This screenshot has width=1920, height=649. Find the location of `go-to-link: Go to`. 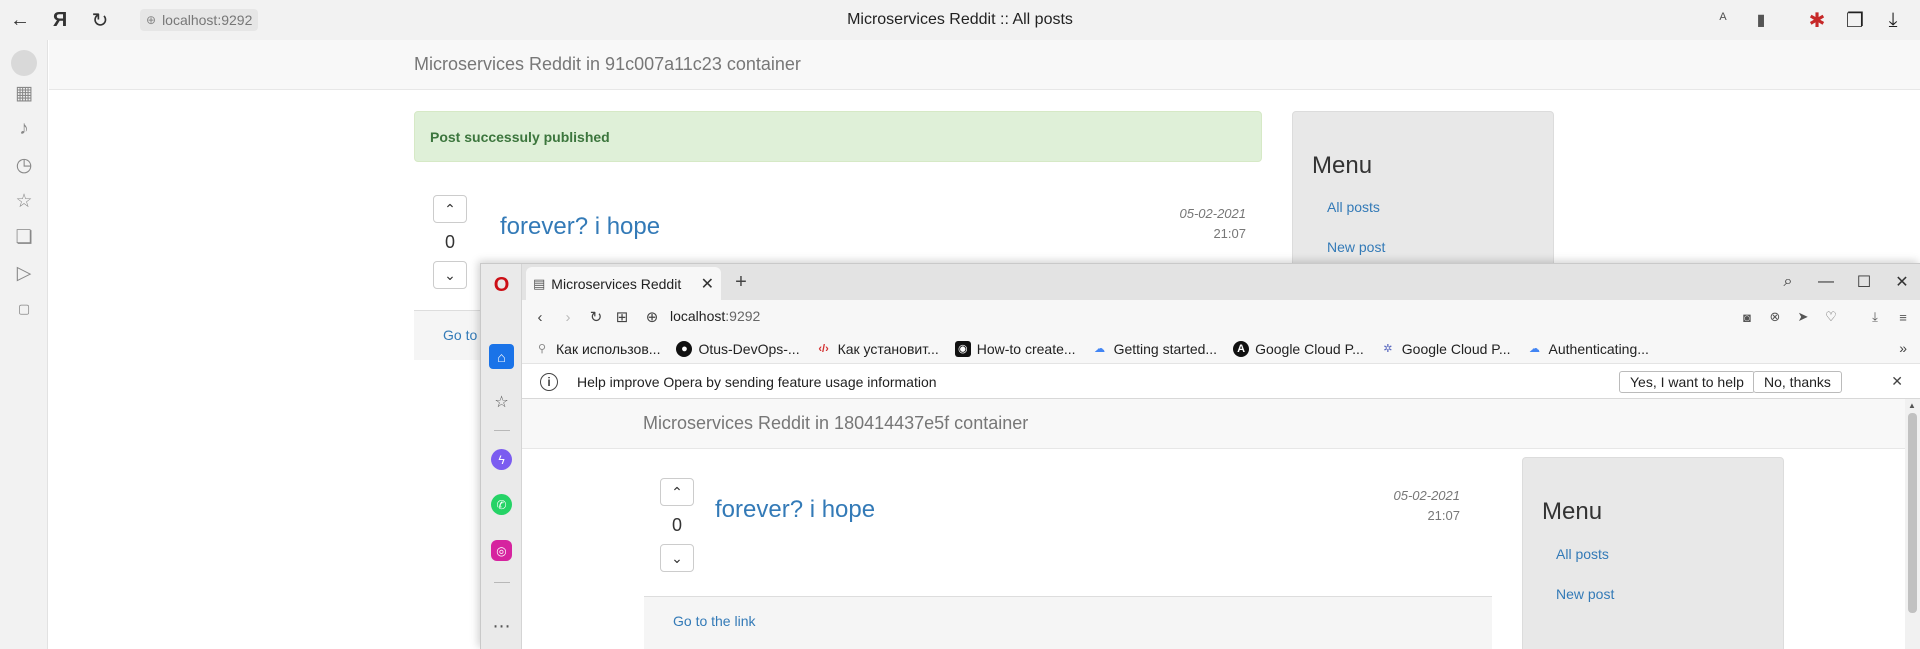

go-to-link: Go to is located at coordinates (460, 335).